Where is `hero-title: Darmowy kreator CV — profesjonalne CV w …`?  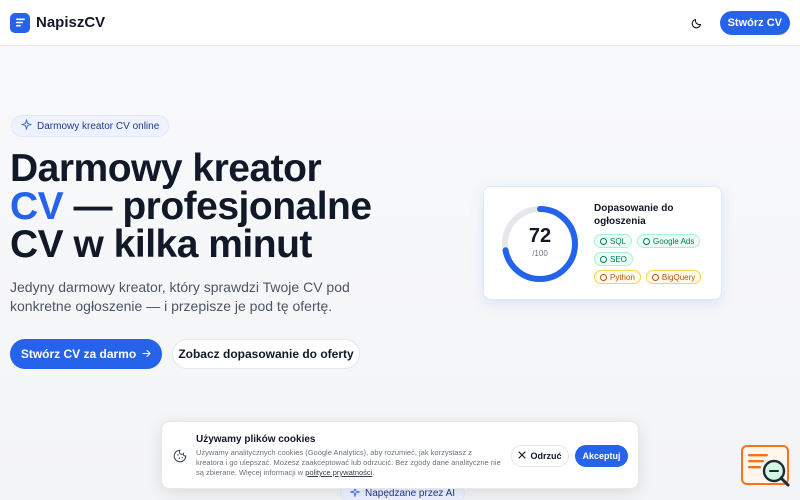
hero-title: Darmowy kreator CV — profesjonalne CV w … is located at coordinates (220, 206).